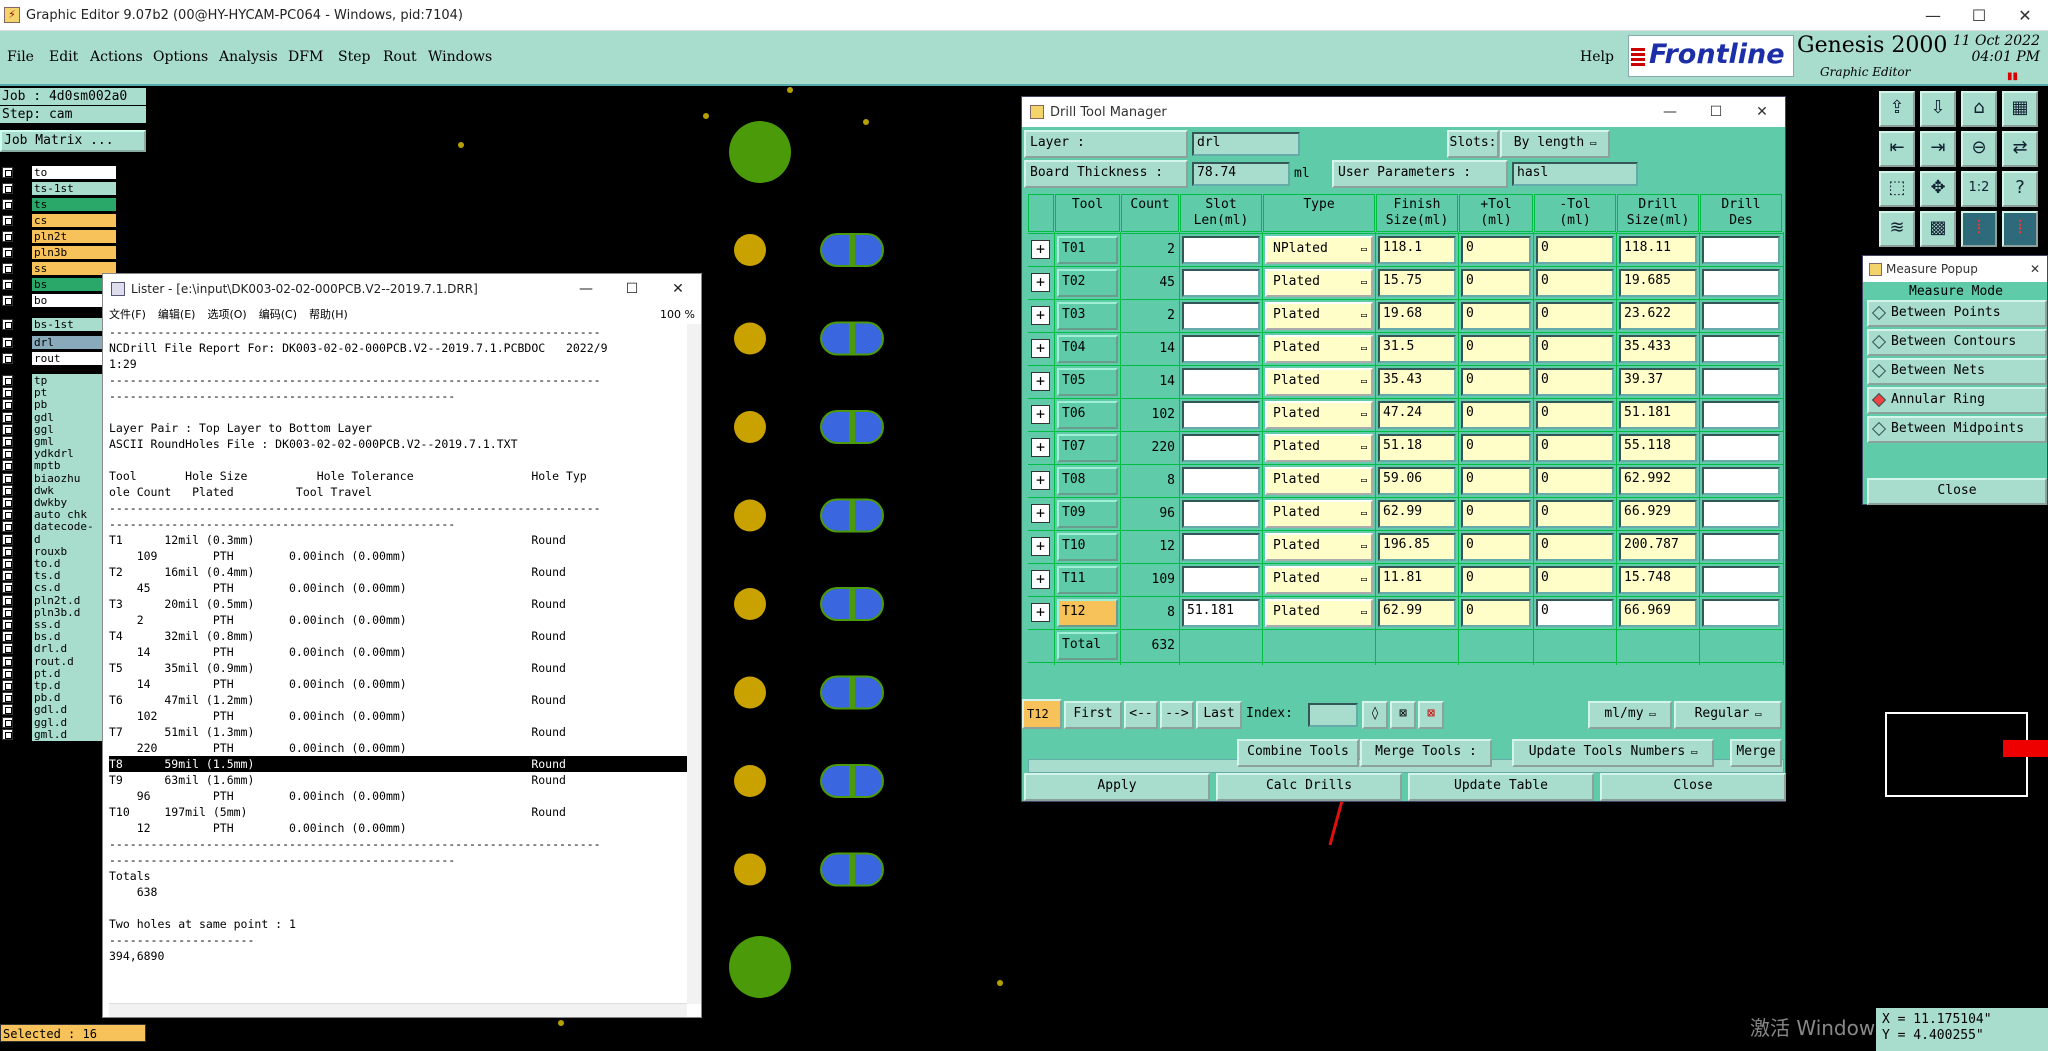 The height and width of the screenshot is (1051, 2048). I want to click on tool-name-cell: T07, so click(1087, 448).